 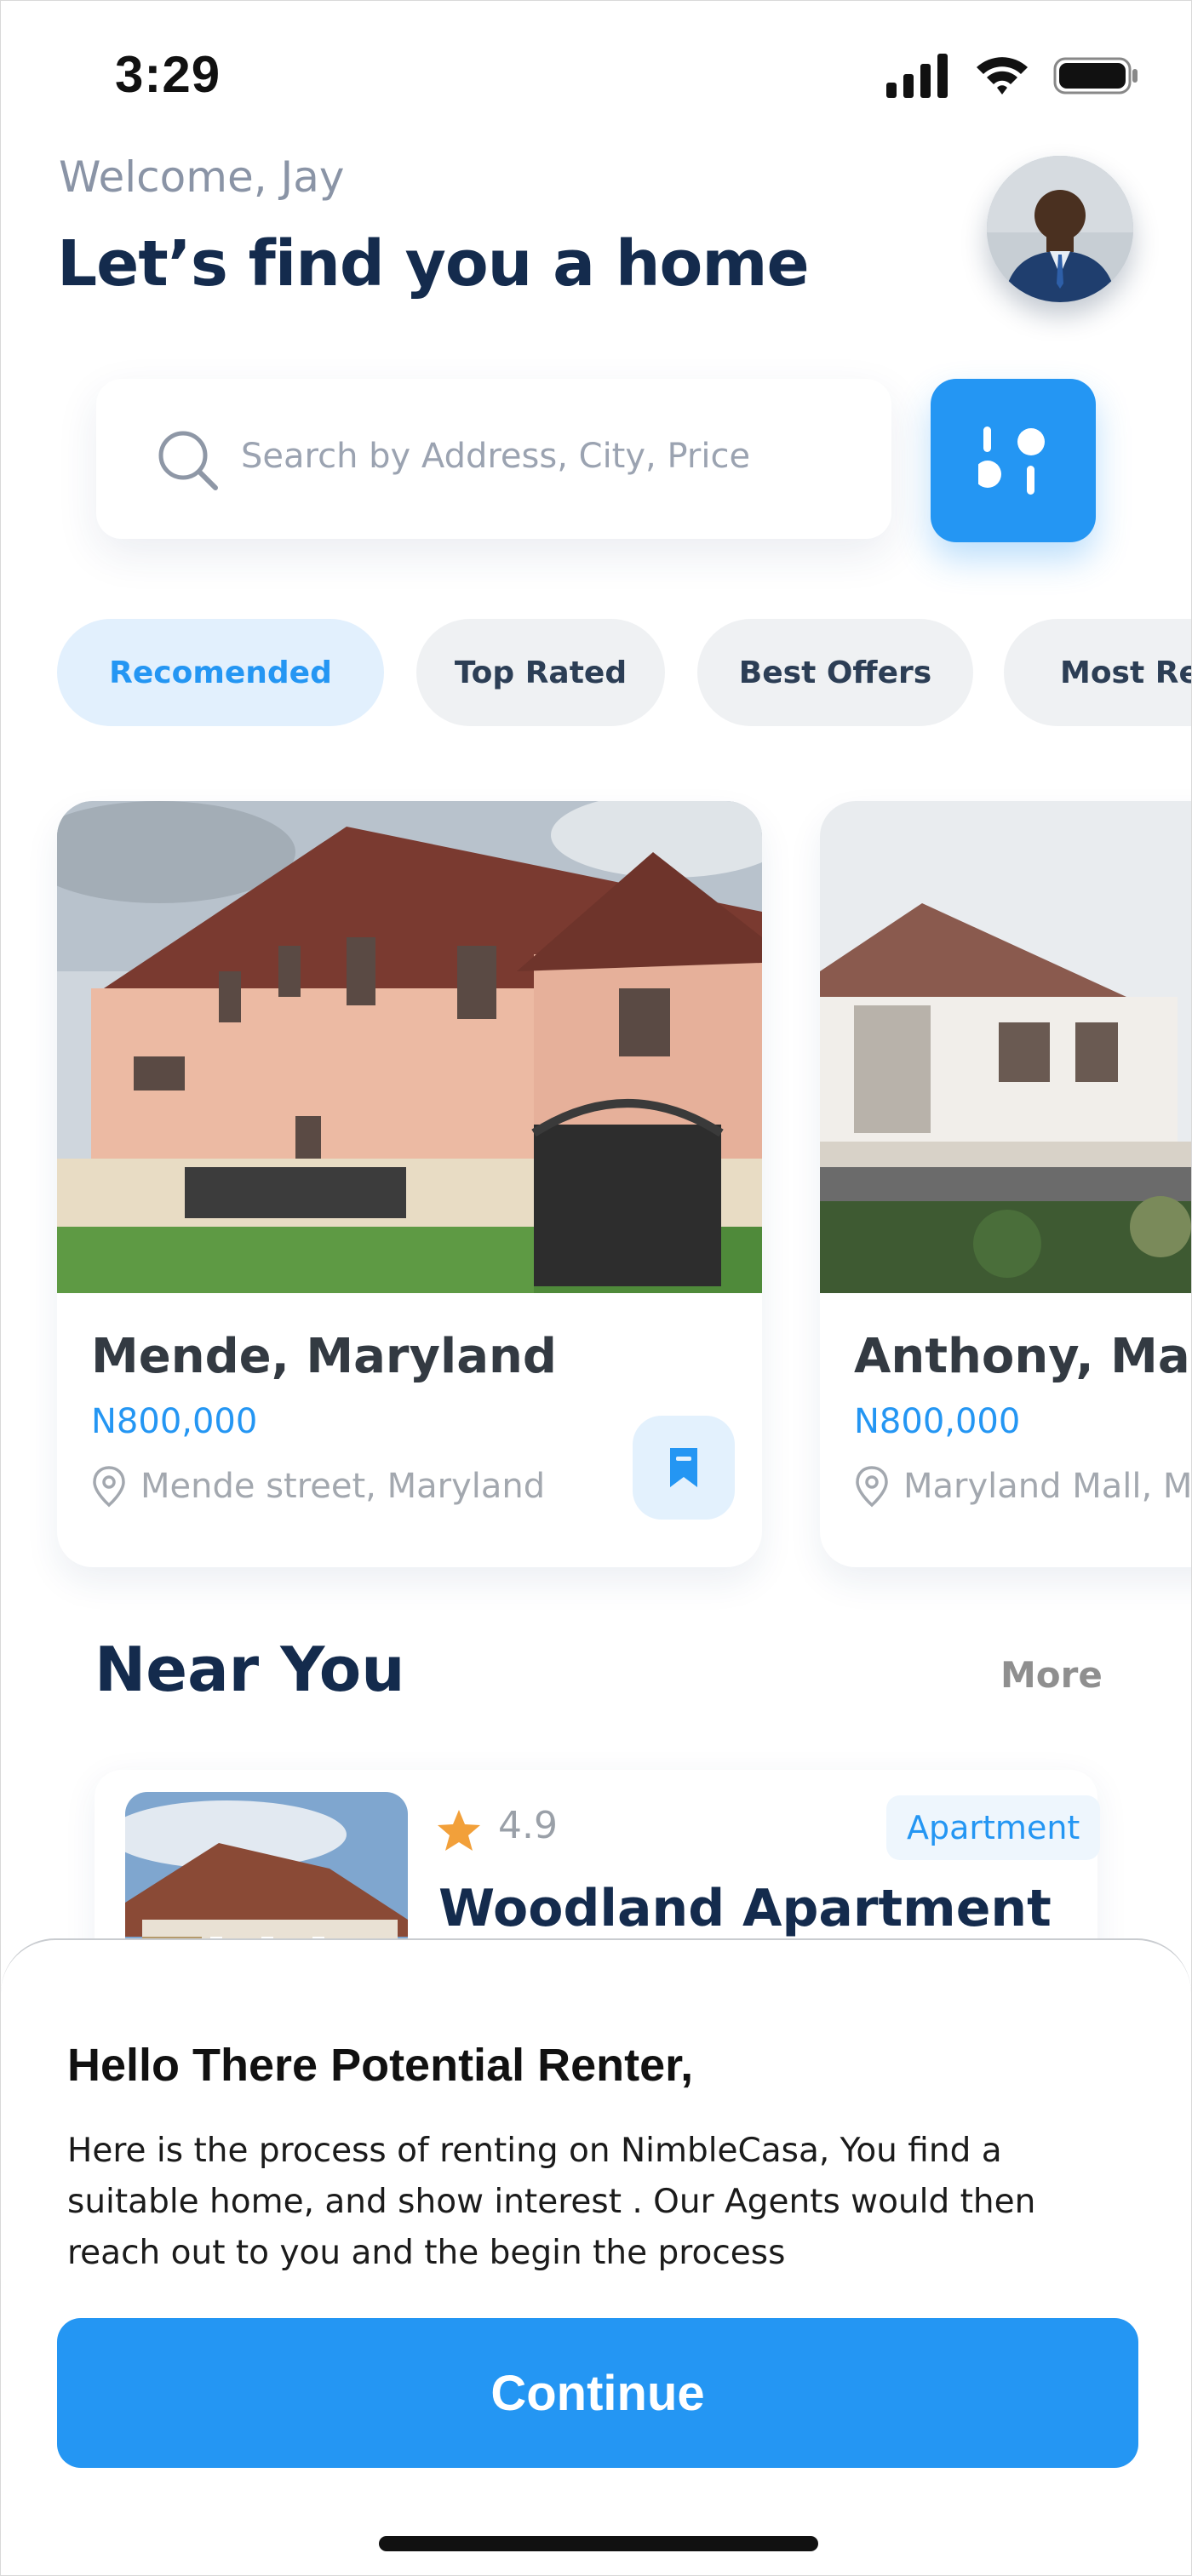 I want to click on user-avatar, so click(x=1060, y=229).